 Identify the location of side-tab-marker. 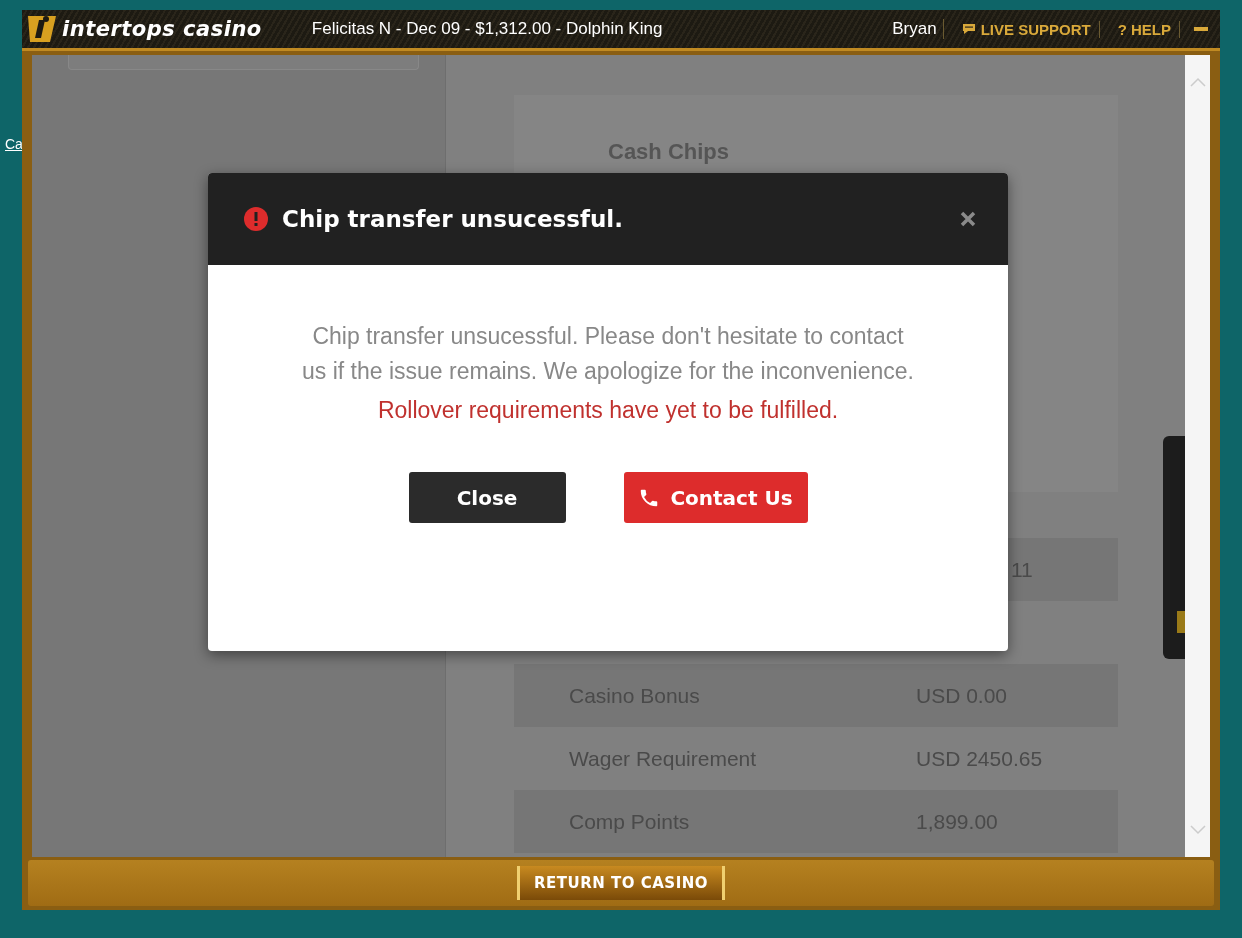
(1181, 622).